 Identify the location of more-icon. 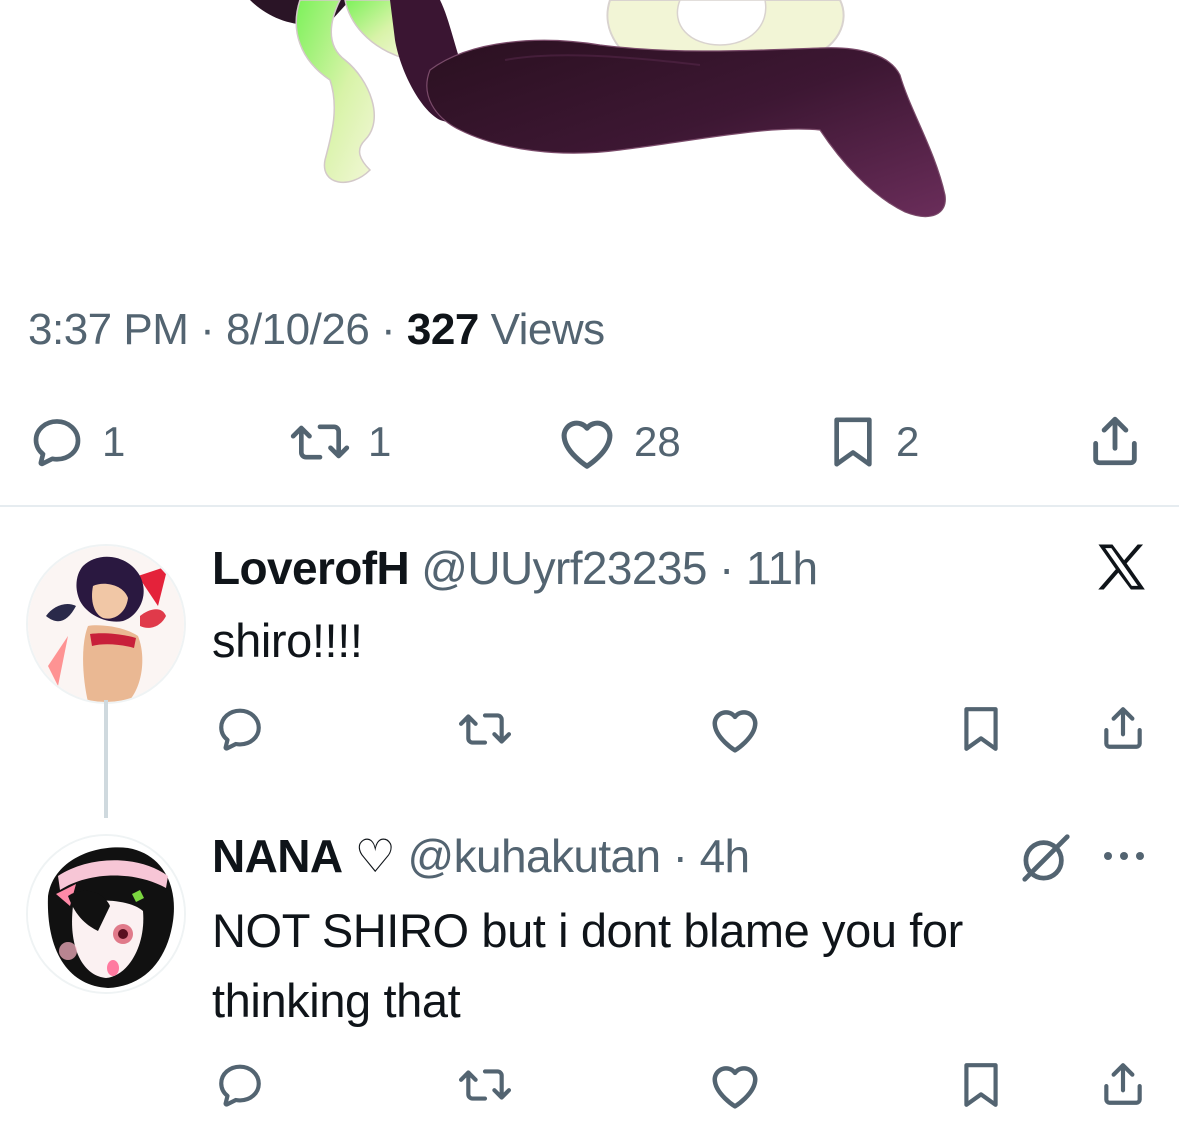
(1125, 856).